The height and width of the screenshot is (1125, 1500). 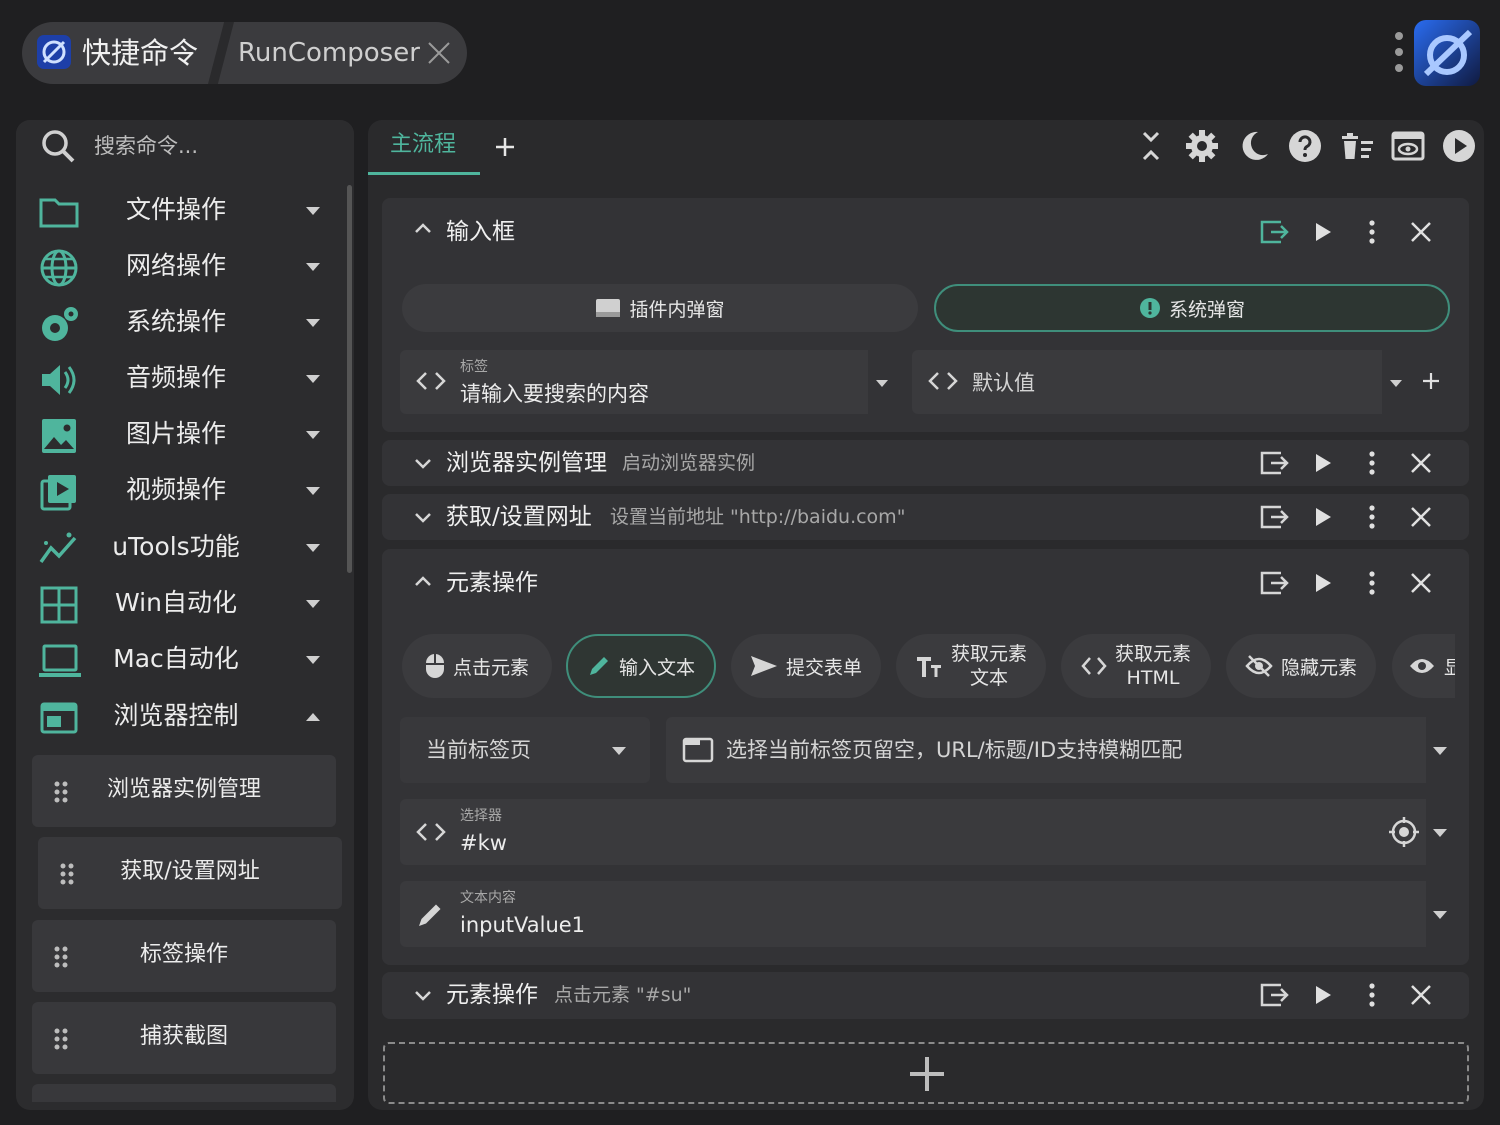 What do you see at coordinates (1301, 666) in the screenshot?
I see `chip-hide-element: 隐藏元素` at bounding box center [1301, 666].